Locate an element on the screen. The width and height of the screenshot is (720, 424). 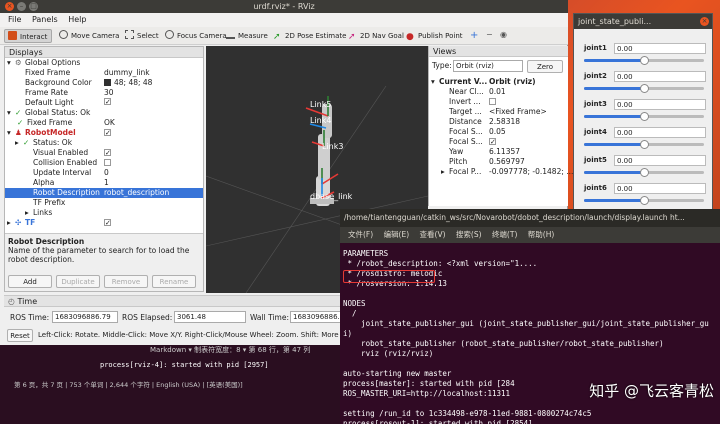
terminal-menu-help: 帮助(H) is located at coordinates (541, 234).